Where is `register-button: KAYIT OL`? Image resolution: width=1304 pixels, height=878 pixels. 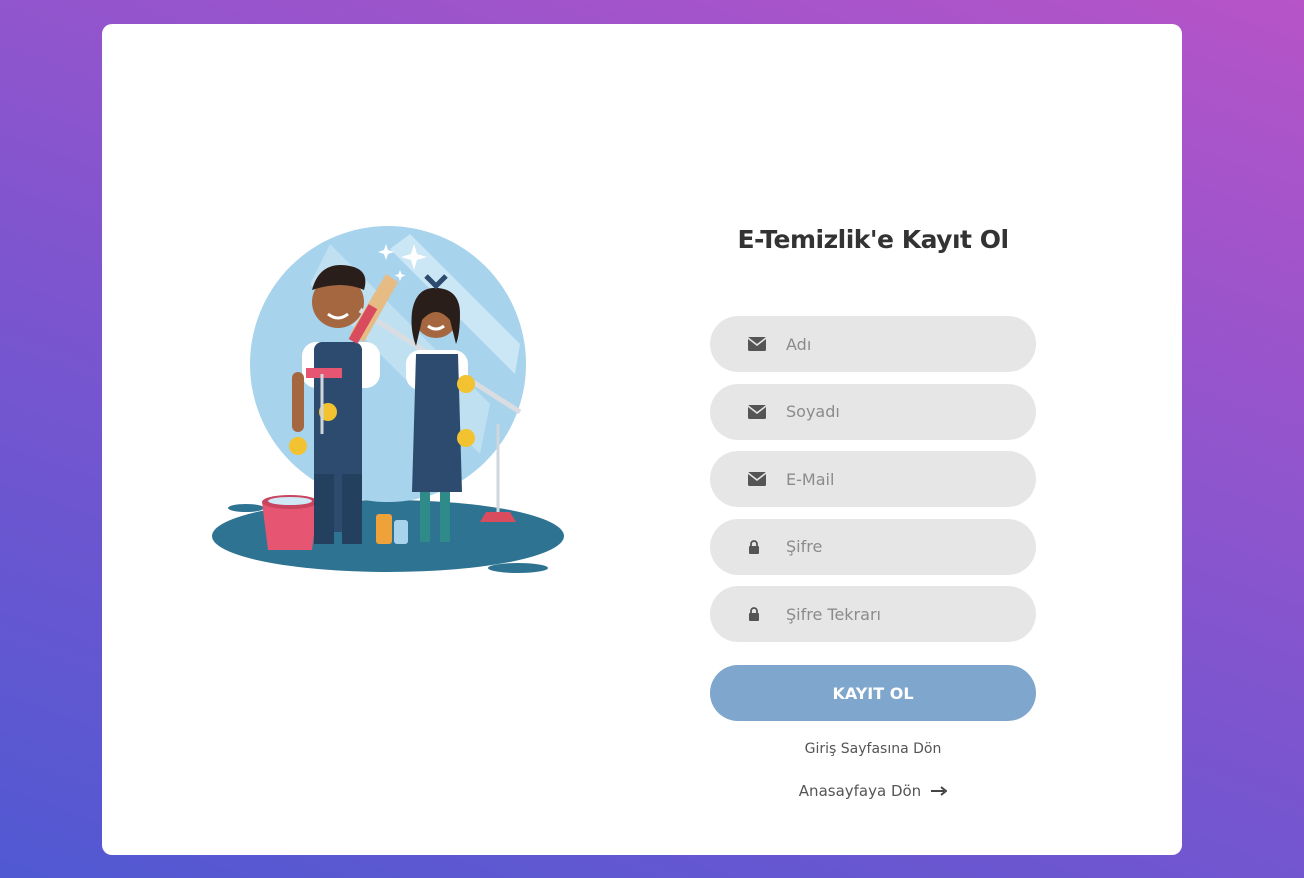 register-button: KAYIT OL is located at coordinates (873, 693).